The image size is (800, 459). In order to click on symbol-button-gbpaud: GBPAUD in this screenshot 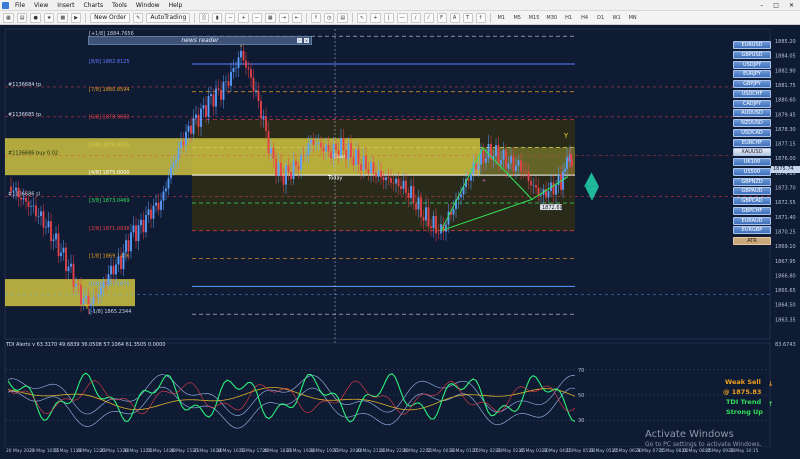, I will do `click(752, 191)`.